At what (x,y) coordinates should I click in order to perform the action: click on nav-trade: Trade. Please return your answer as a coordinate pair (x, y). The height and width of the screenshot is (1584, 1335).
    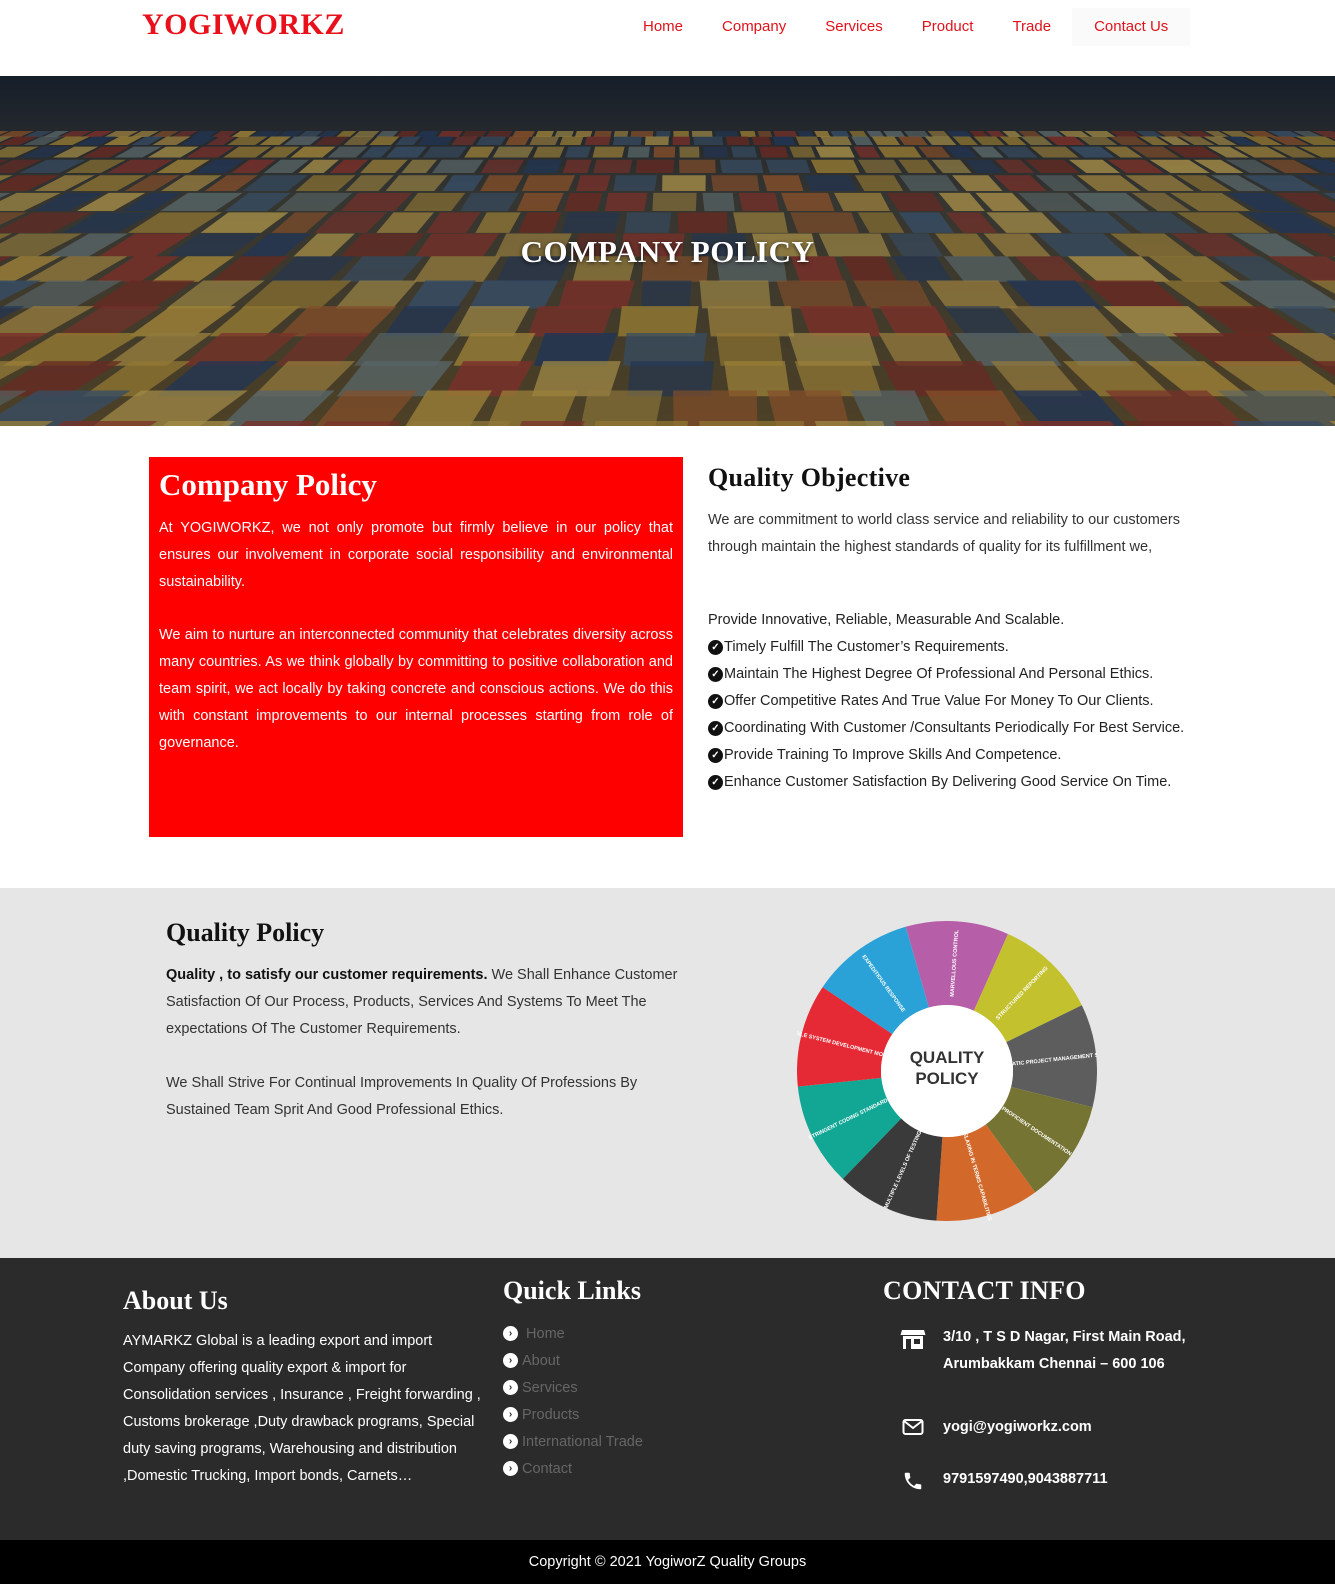
    Looking at the image, I should click on (1031, 27).